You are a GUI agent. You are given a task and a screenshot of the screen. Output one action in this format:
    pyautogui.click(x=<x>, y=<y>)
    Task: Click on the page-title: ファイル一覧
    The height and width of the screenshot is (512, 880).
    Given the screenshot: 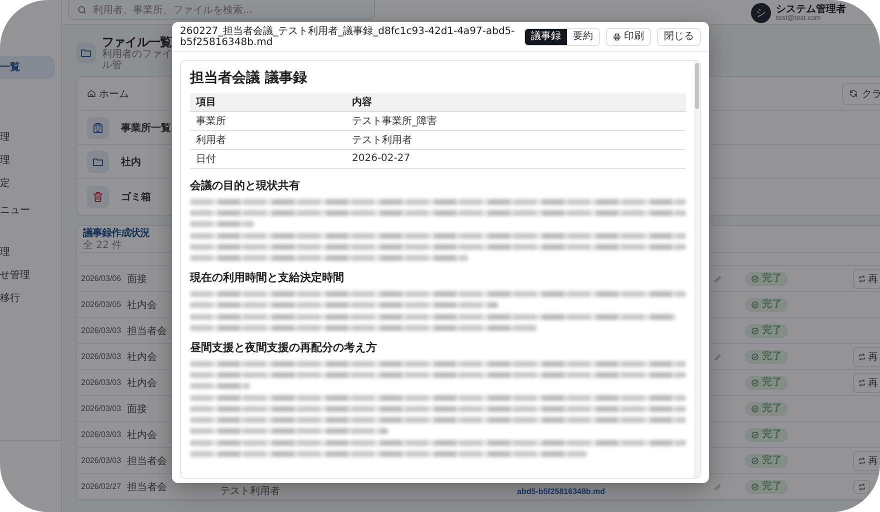 What is the action you would take?
    pyautogui.click(x=137, y=42)
    